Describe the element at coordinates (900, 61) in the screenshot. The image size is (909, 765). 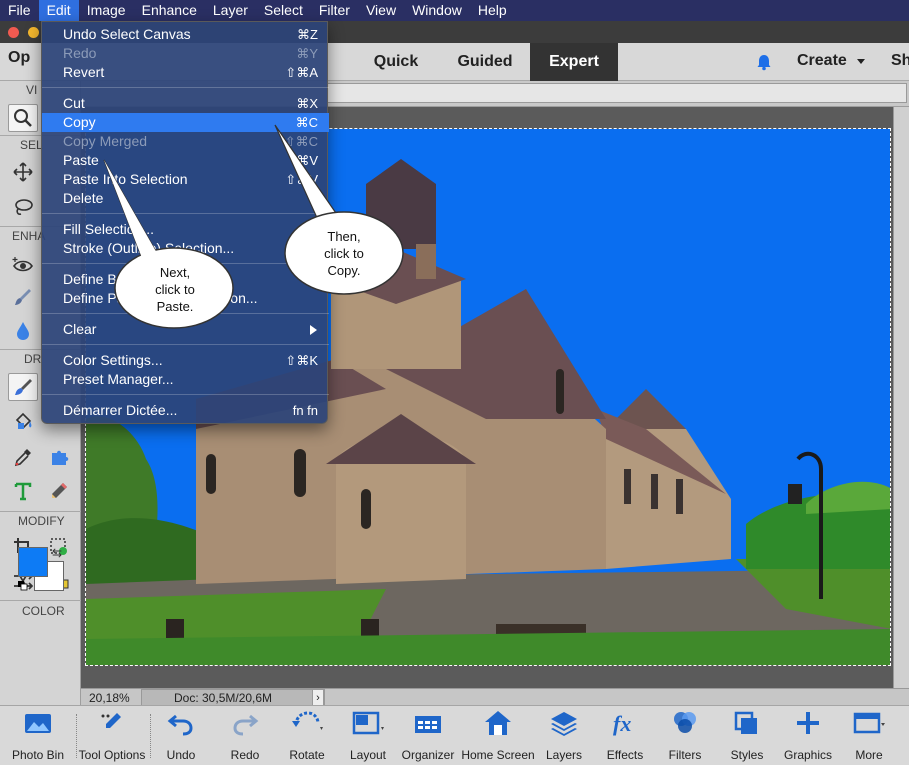
I see `share-button: Sh` at that location.